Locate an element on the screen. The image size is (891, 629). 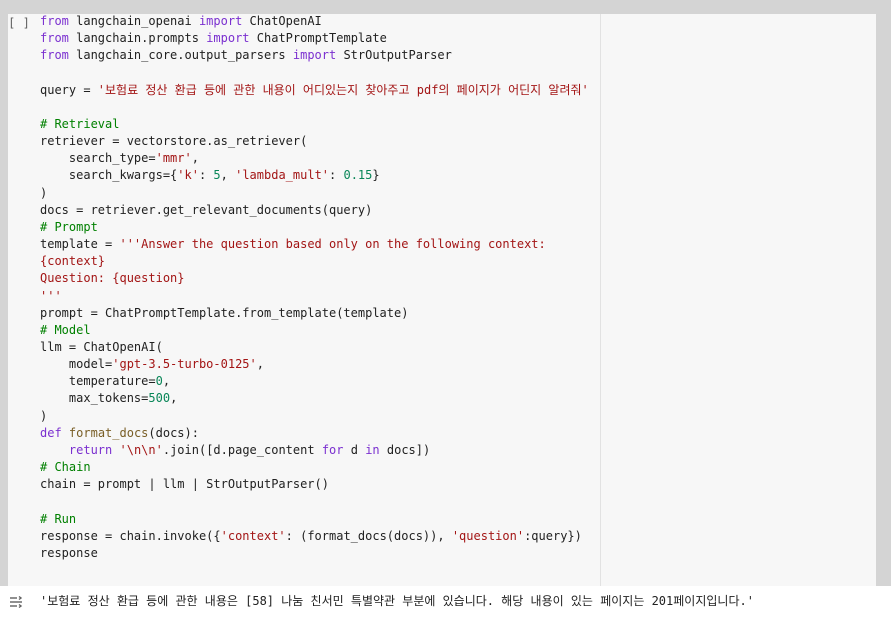
code-line: search_type='mmr', is located at coordinates (119, 158).